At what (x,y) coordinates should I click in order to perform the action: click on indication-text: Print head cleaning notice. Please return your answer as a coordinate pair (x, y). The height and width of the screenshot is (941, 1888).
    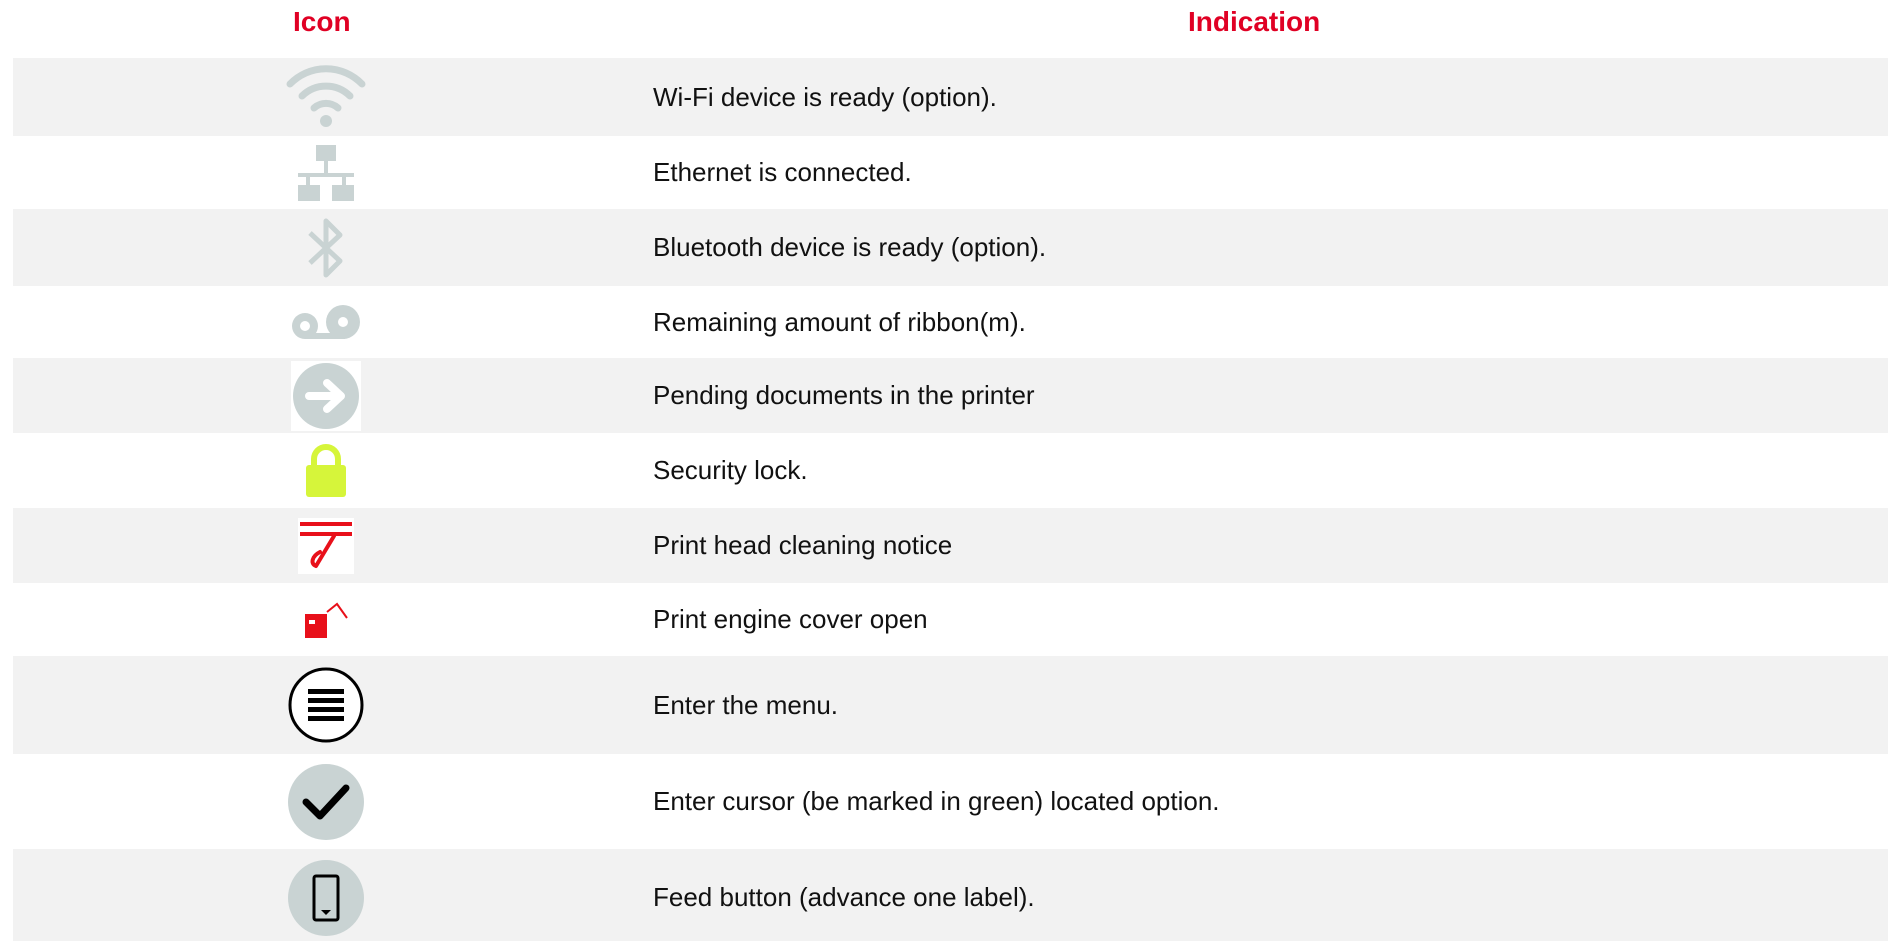
    Looking at the image, I should click on (803, 545).